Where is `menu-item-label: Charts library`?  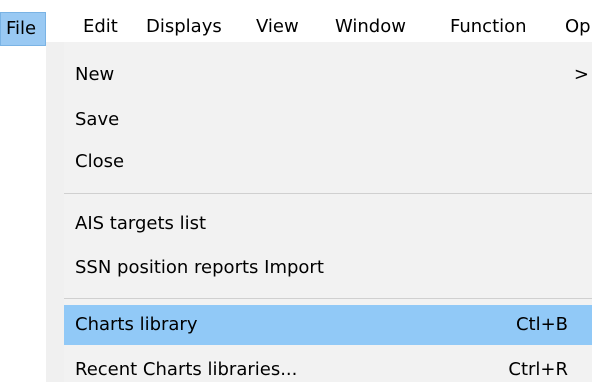
menu-item-label: Charts library is located at coordinates (136, 324).